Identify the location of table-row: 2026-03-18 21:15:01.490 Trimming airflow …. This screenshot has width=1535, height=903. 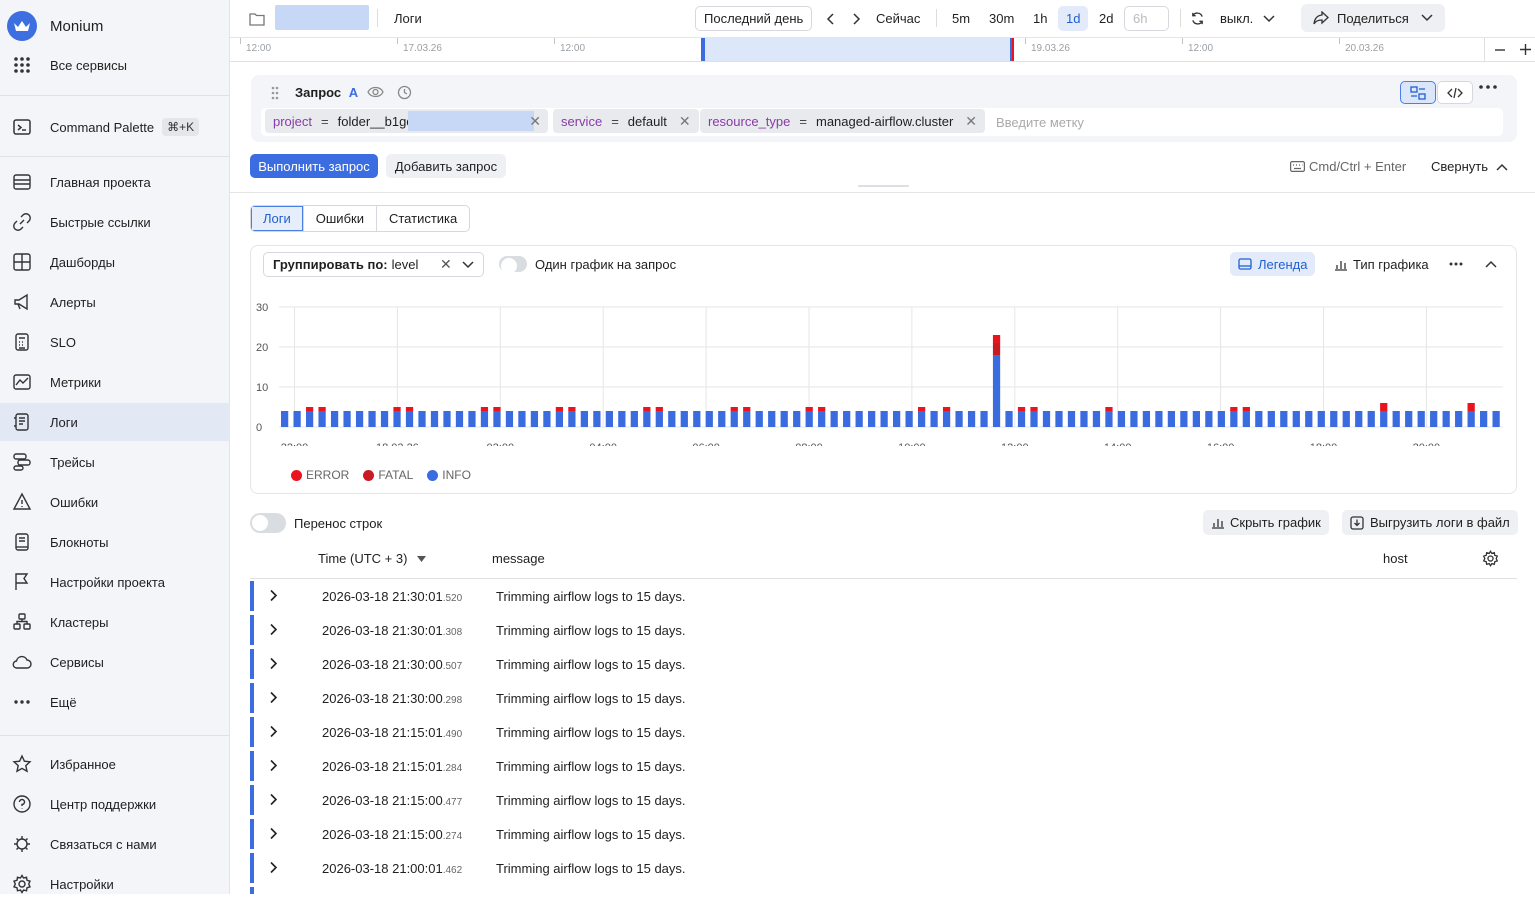
(883, 732).